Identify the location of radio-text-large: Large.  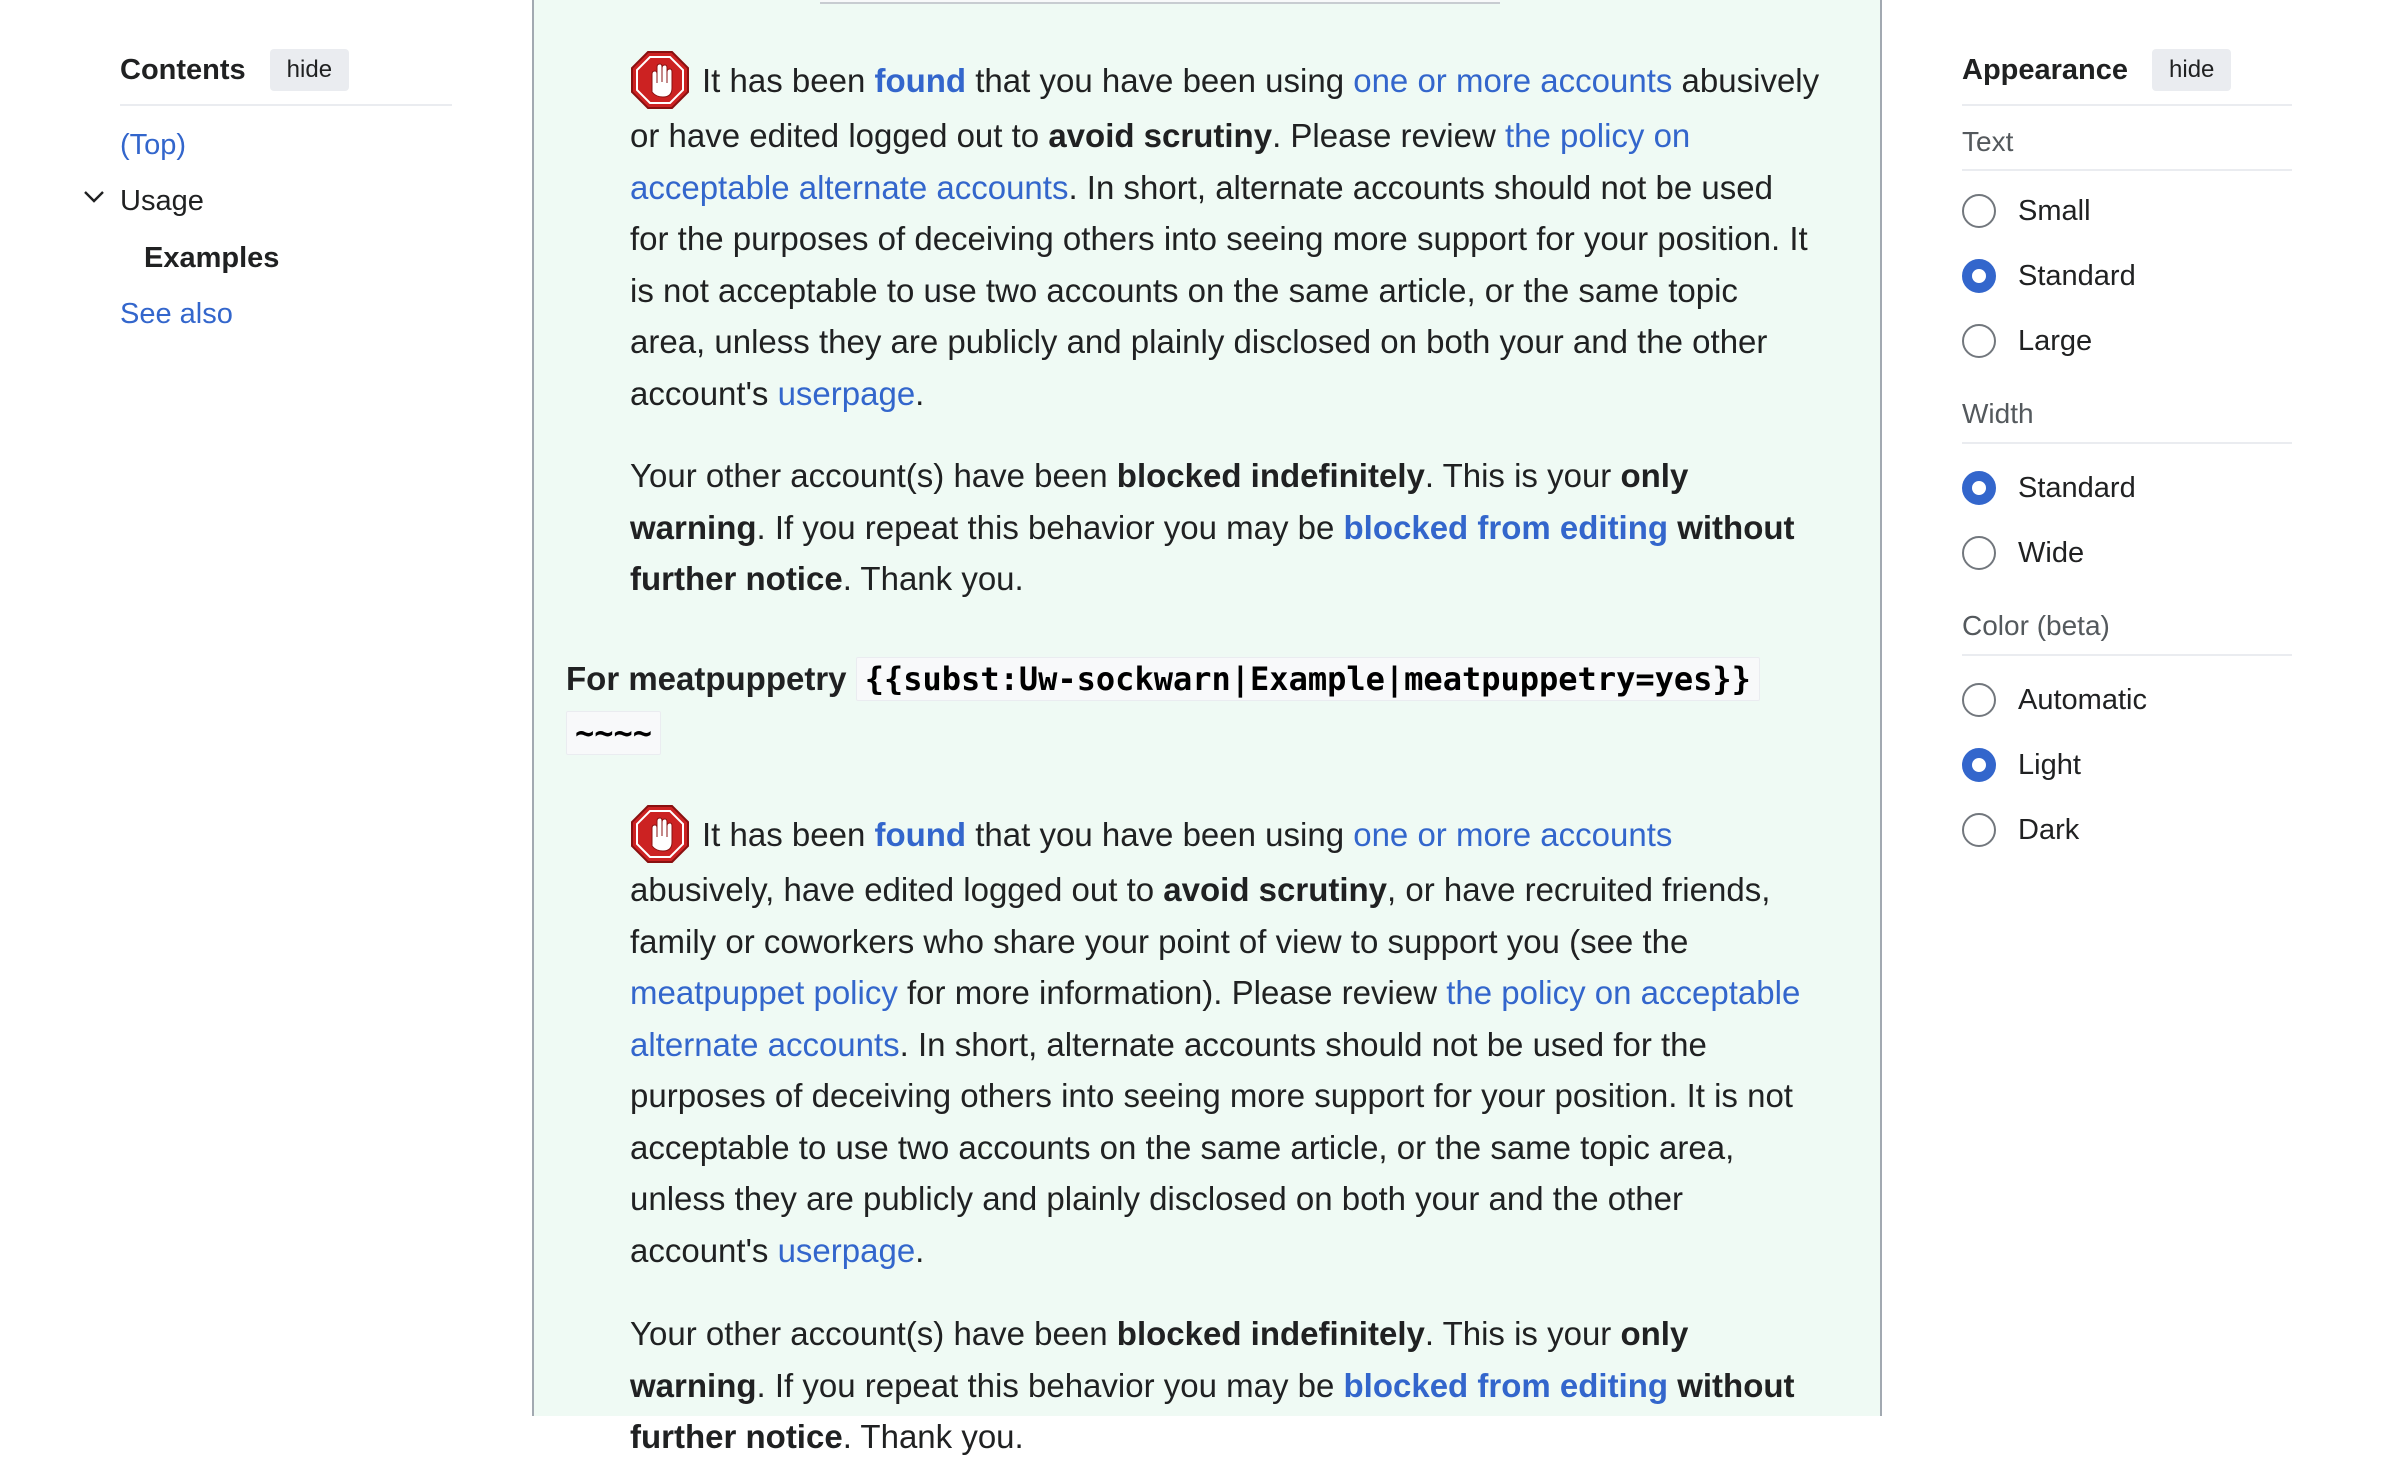
(2027, 341).